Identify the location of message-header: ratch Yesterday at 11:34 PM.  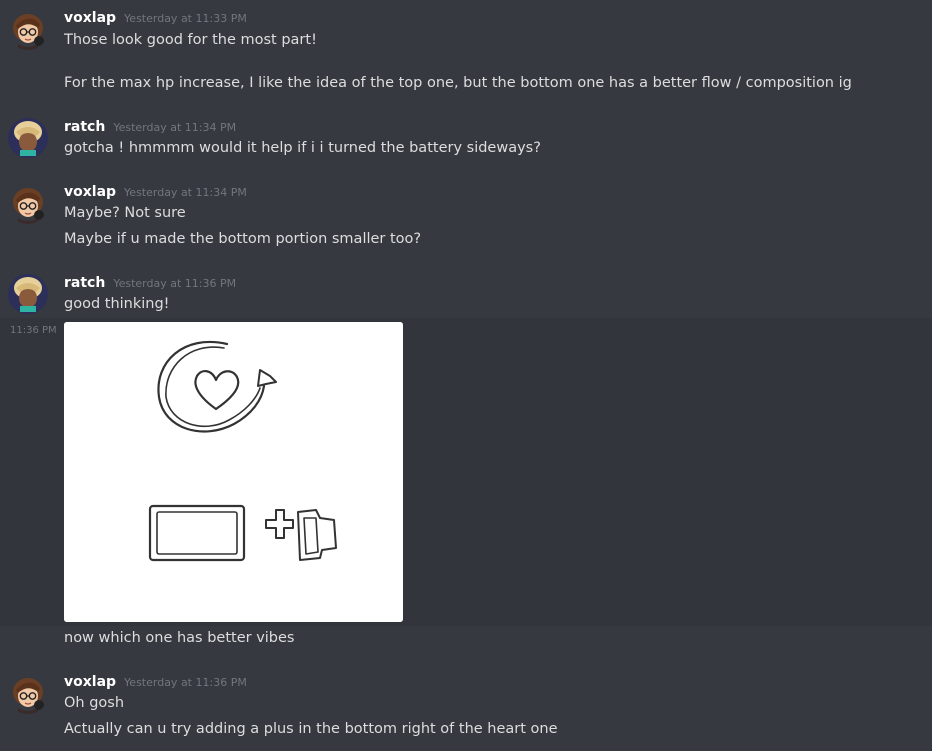
(150, 127).